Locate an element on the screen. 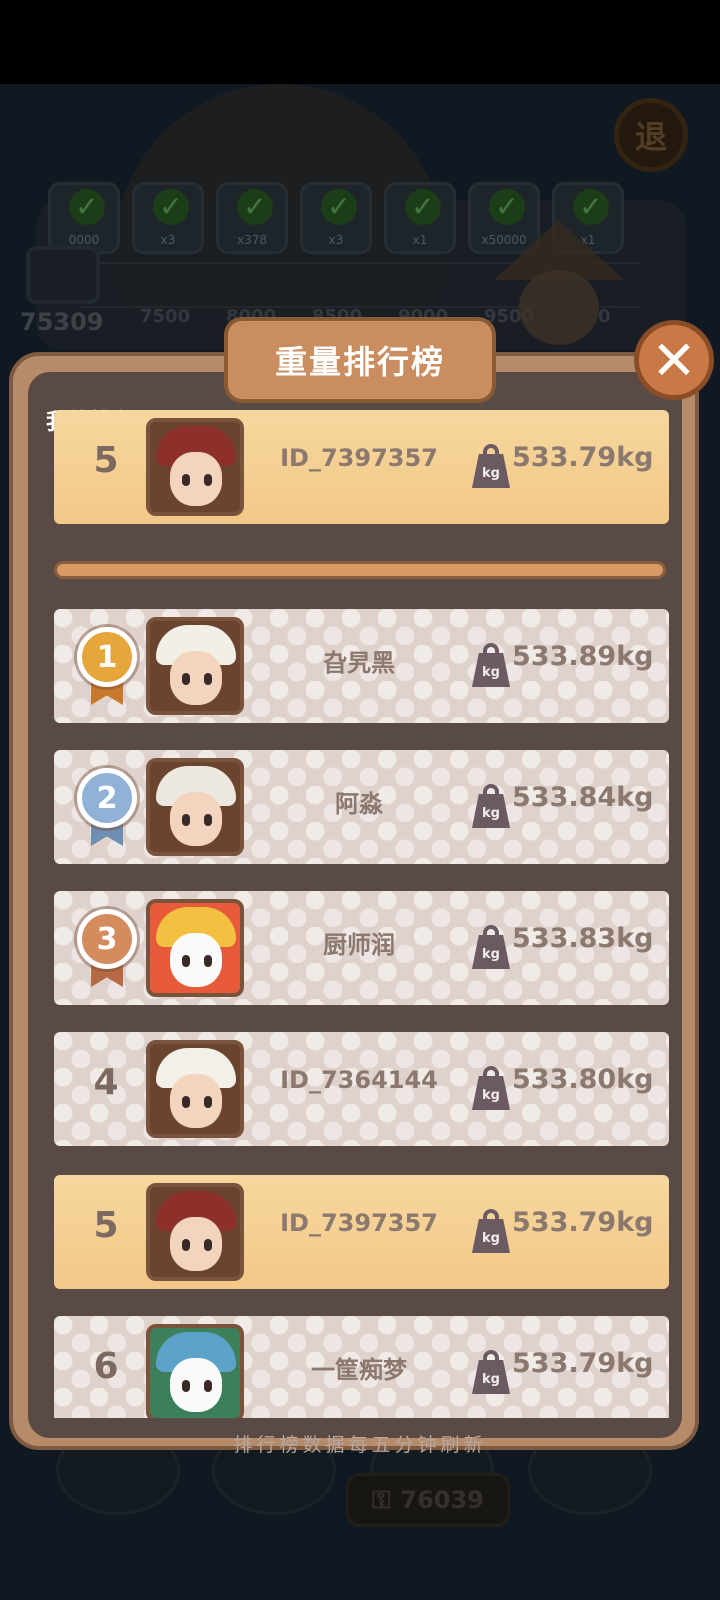  player-weight: 533.80kg is located at coordinates (583, 1079).